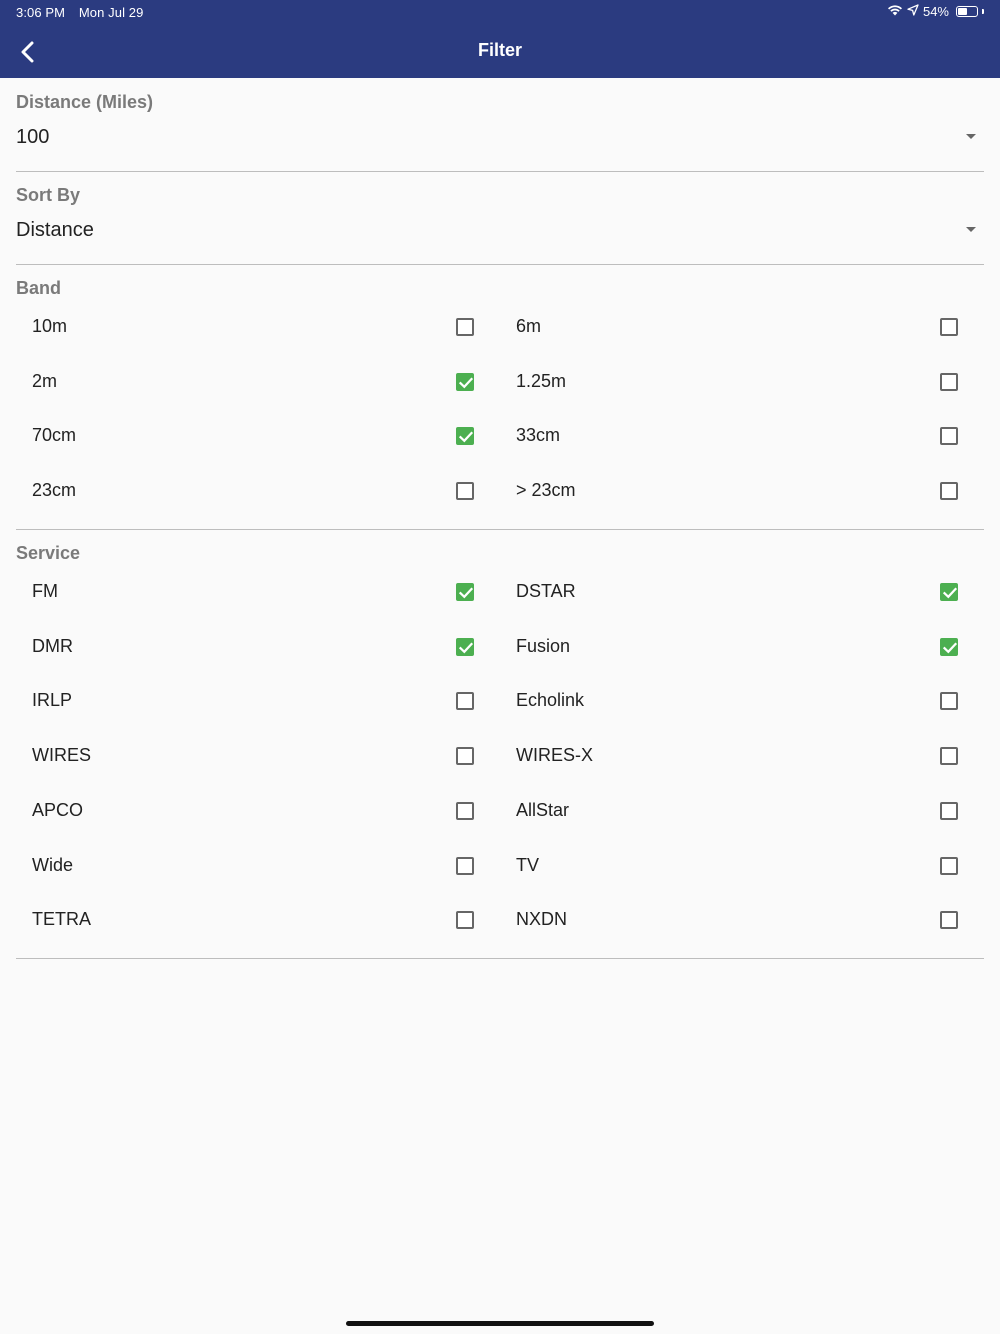 The height and width of the screenshot is (1334, 1000). What do you see at coordinates (54, 435) in the screenshot?
I see `option-label: 70cm` at bounding box center [54, 435].